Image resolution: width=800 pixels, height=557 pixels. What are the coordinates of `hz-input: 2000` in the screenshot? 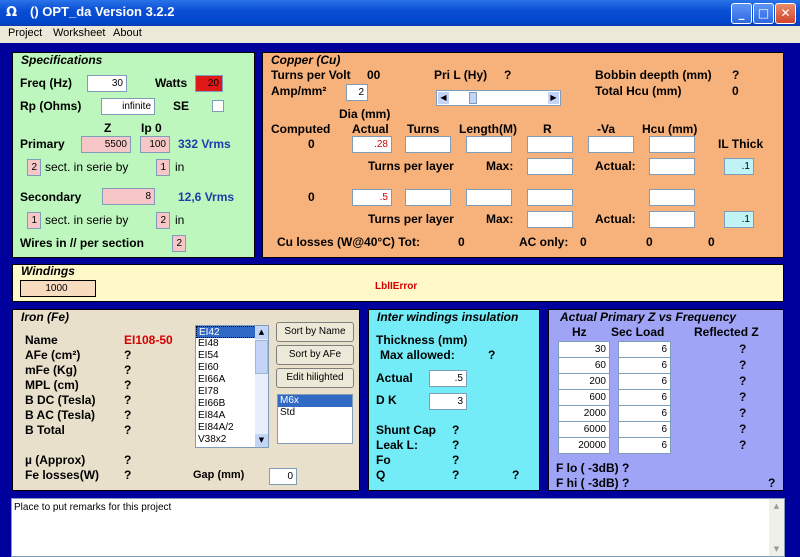 It's located at (584, 413).